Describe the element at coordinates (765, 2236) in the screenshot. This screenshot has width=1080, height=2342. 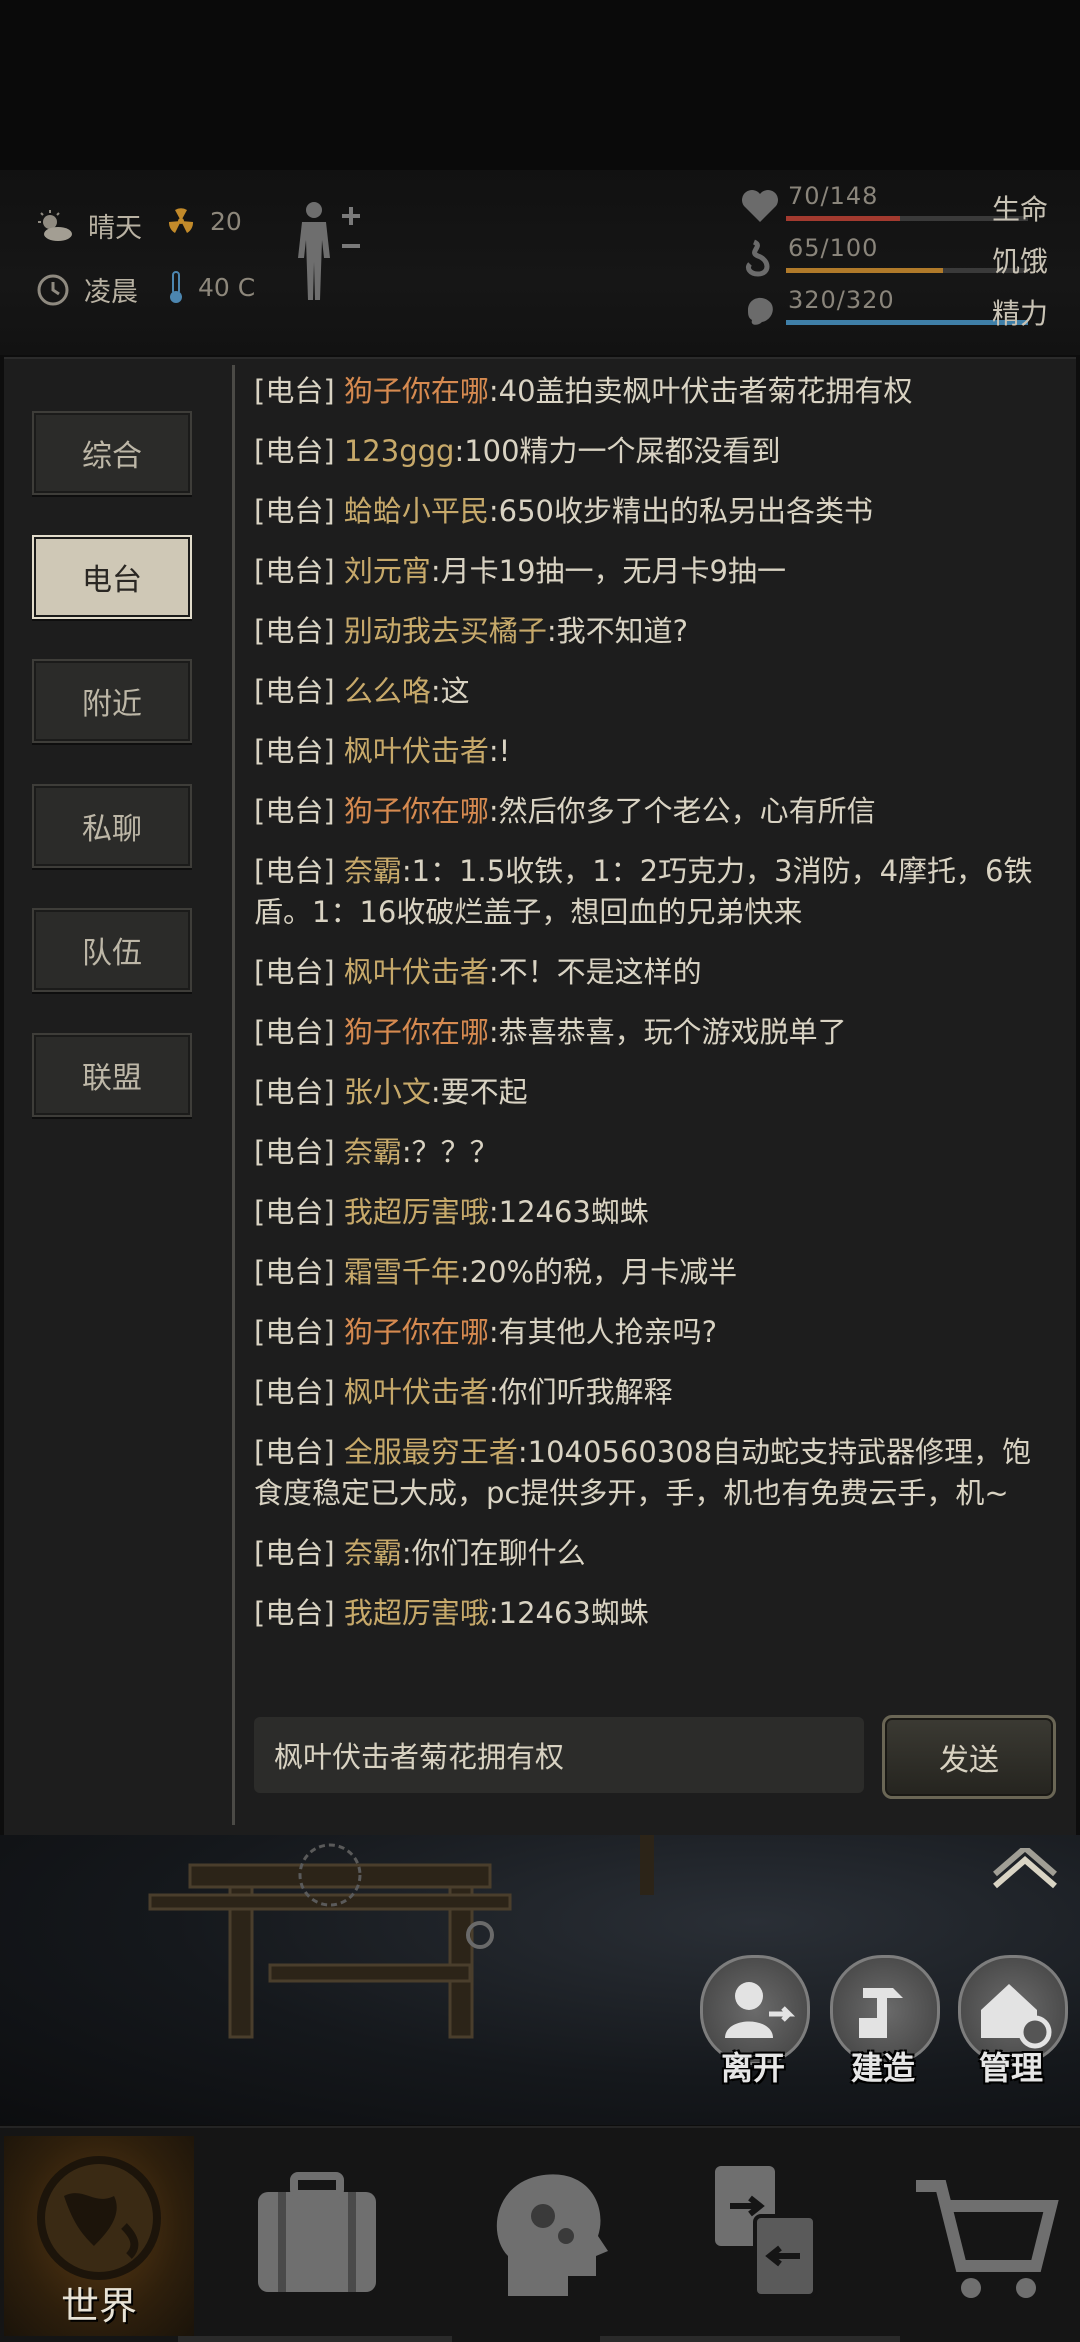
I see `nav-trade` at that location.